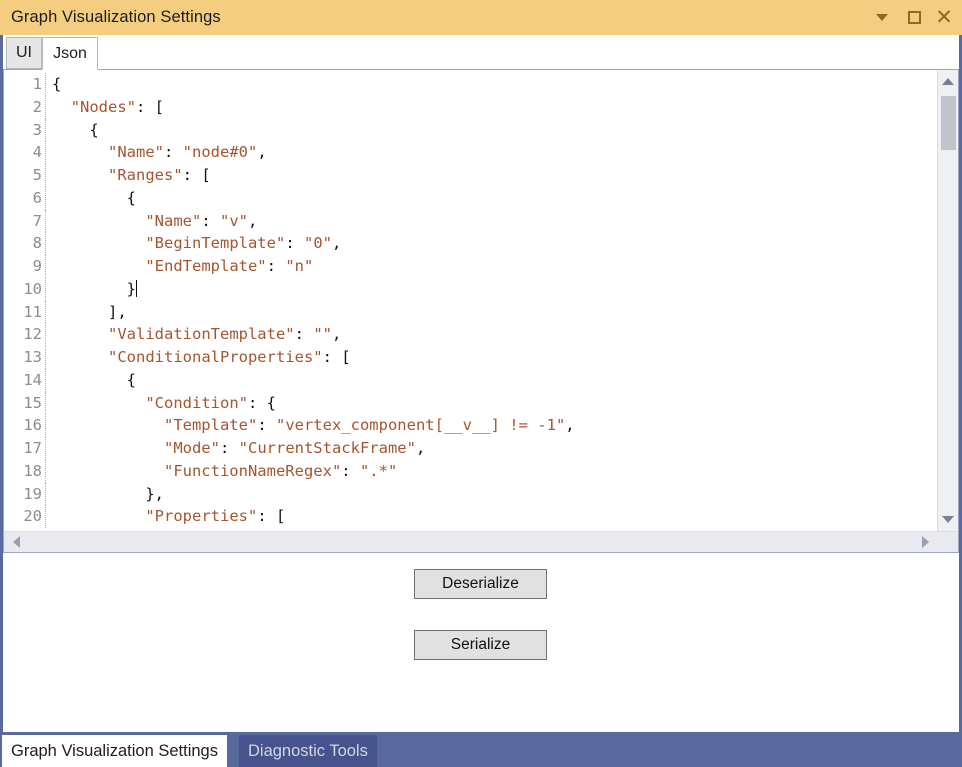  I want to click on text-caret, so click(136, 288).